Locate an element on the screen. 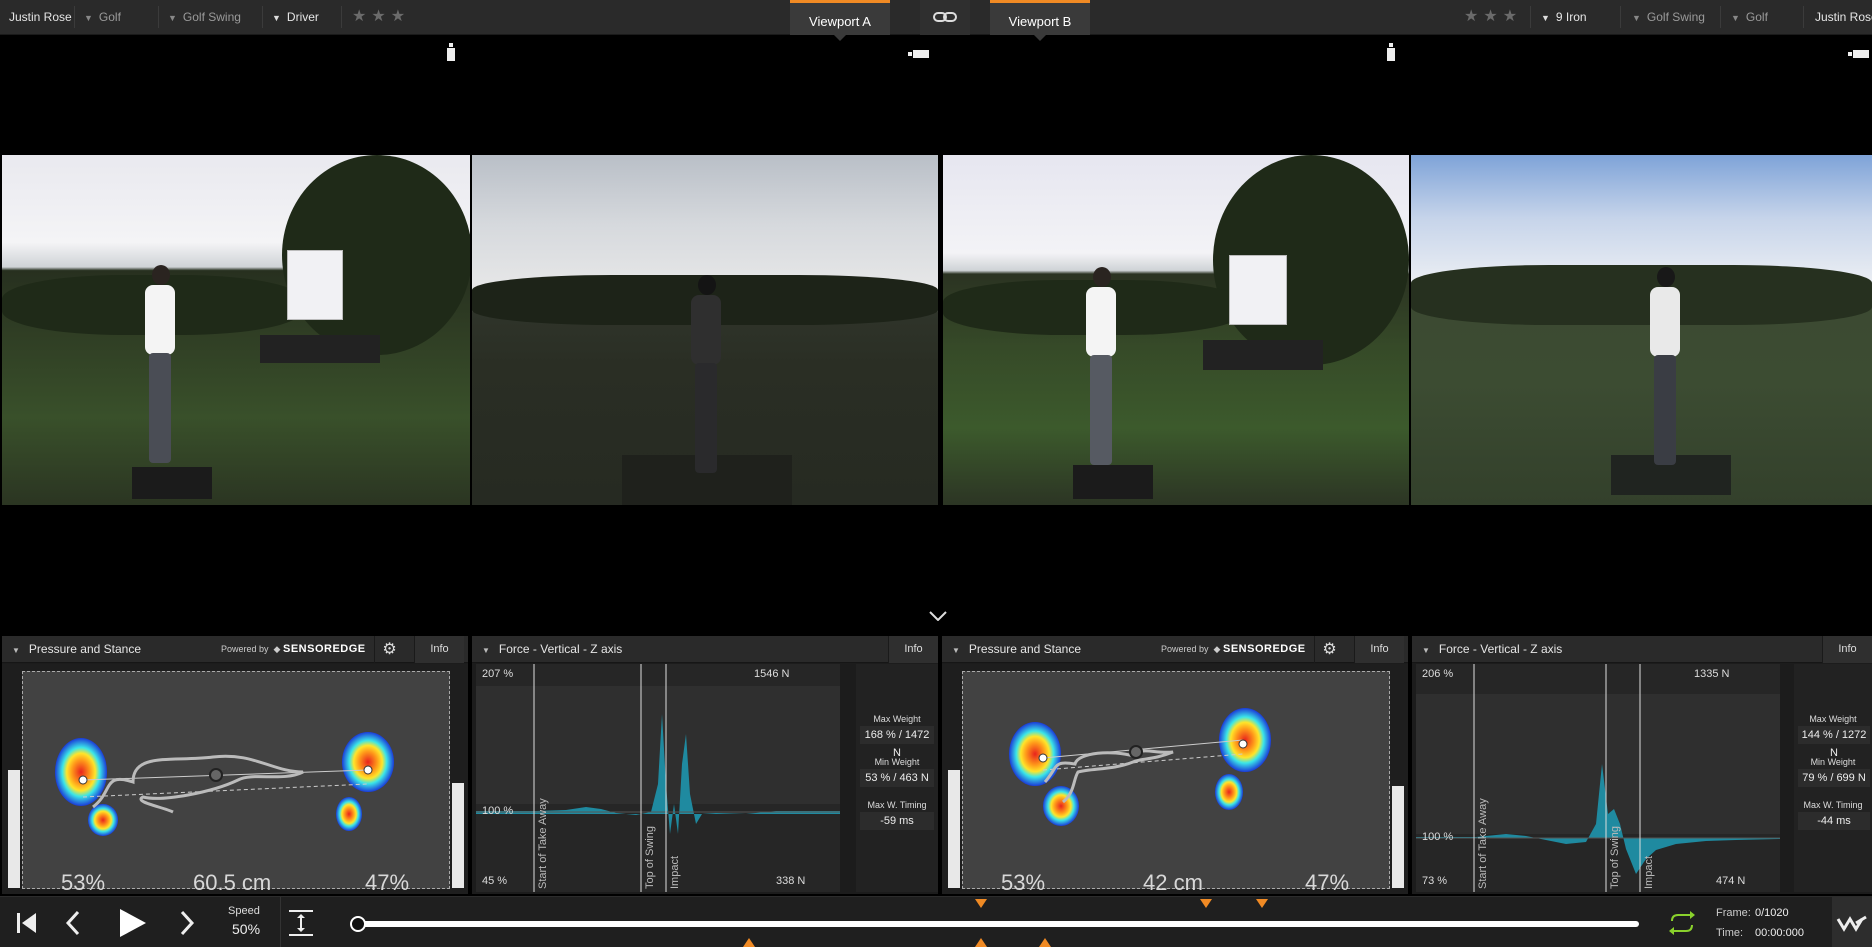 The image size is (1872, 947). playback-controls: Speed 50% Frame: 0/1020 Time: 00:00:000 is located at coordinates (936, 921).